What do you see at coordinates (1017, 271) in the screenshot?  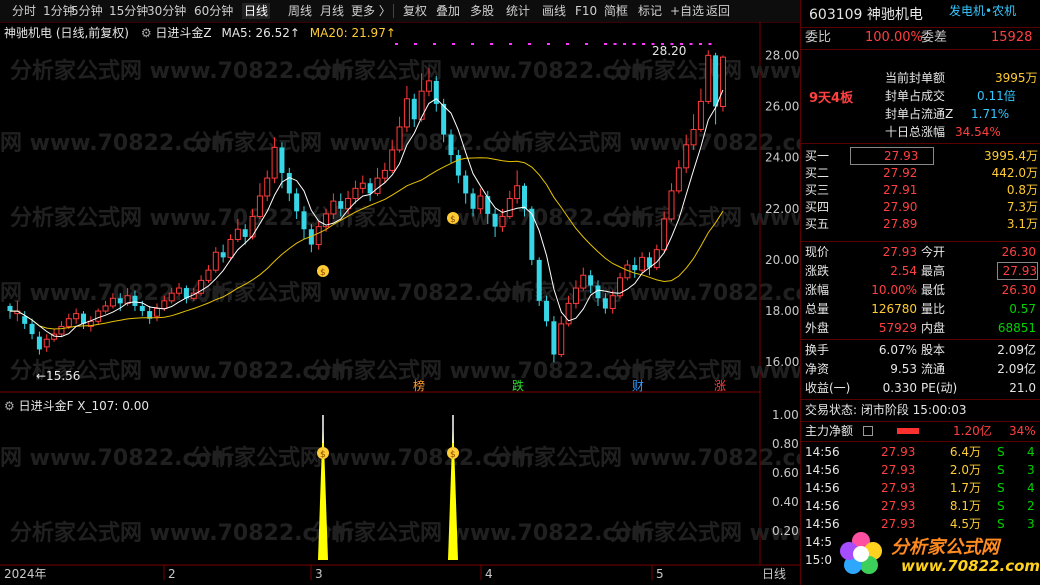 I see `stat-value: 27.93` at bounding box center [1017, 271].